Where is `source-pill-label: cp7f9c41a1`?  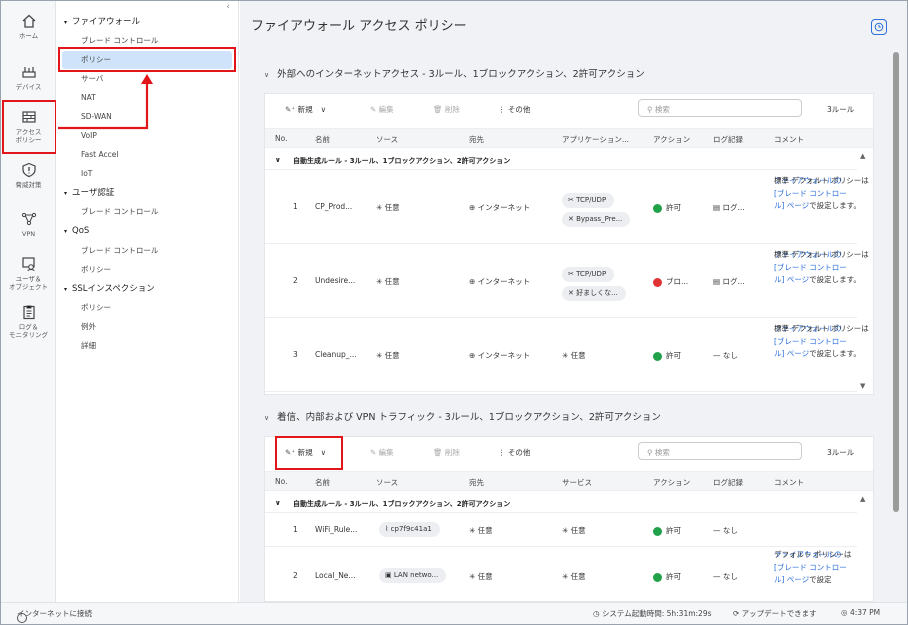 source-pill-label: cp7f9c41a1 is located at coordinates (411, 529).